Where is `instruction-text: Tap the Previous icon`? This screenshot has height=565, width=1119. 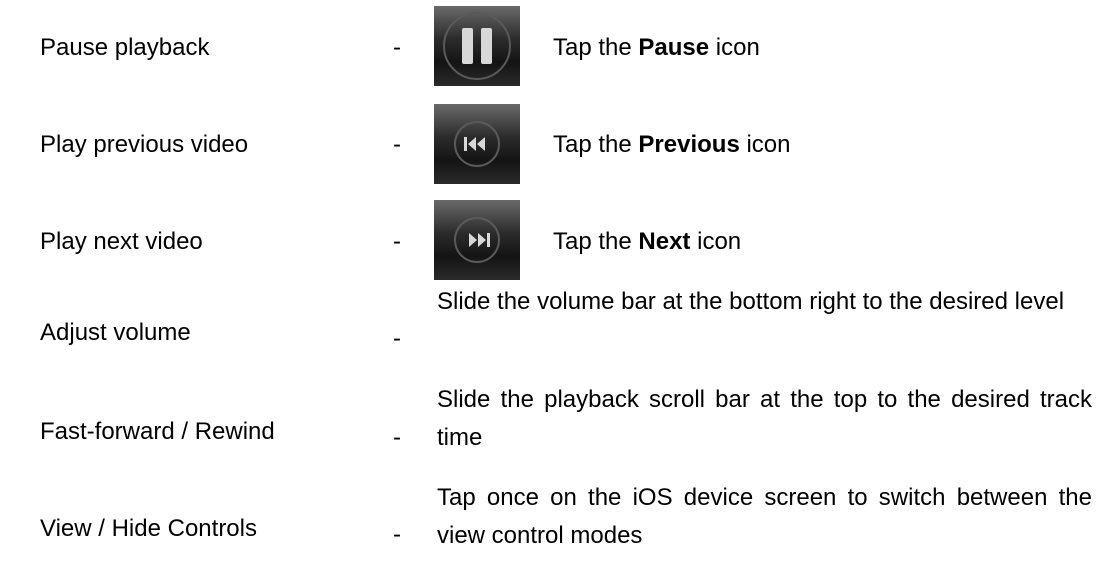 instruction-text: Tap the Previous icon is located at coordinates (672, 144).